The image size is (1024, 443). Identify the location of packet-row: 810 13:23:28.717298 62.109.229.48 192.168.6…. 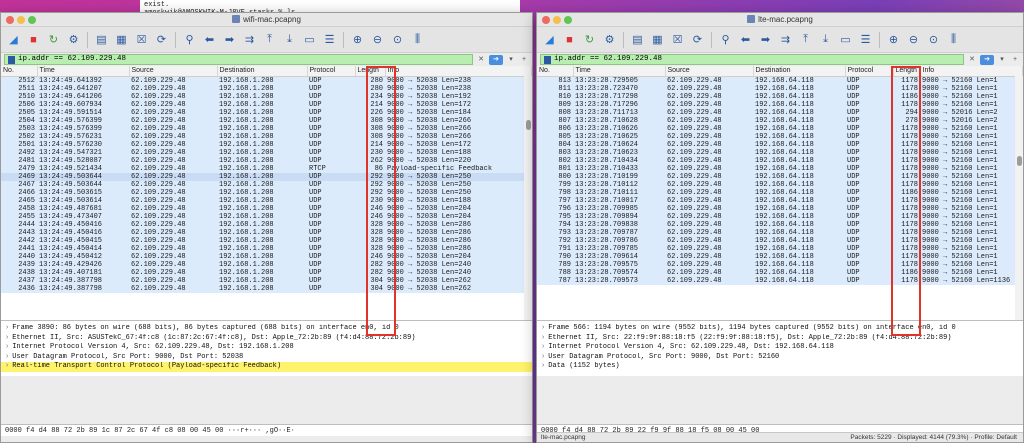
(780, 96).